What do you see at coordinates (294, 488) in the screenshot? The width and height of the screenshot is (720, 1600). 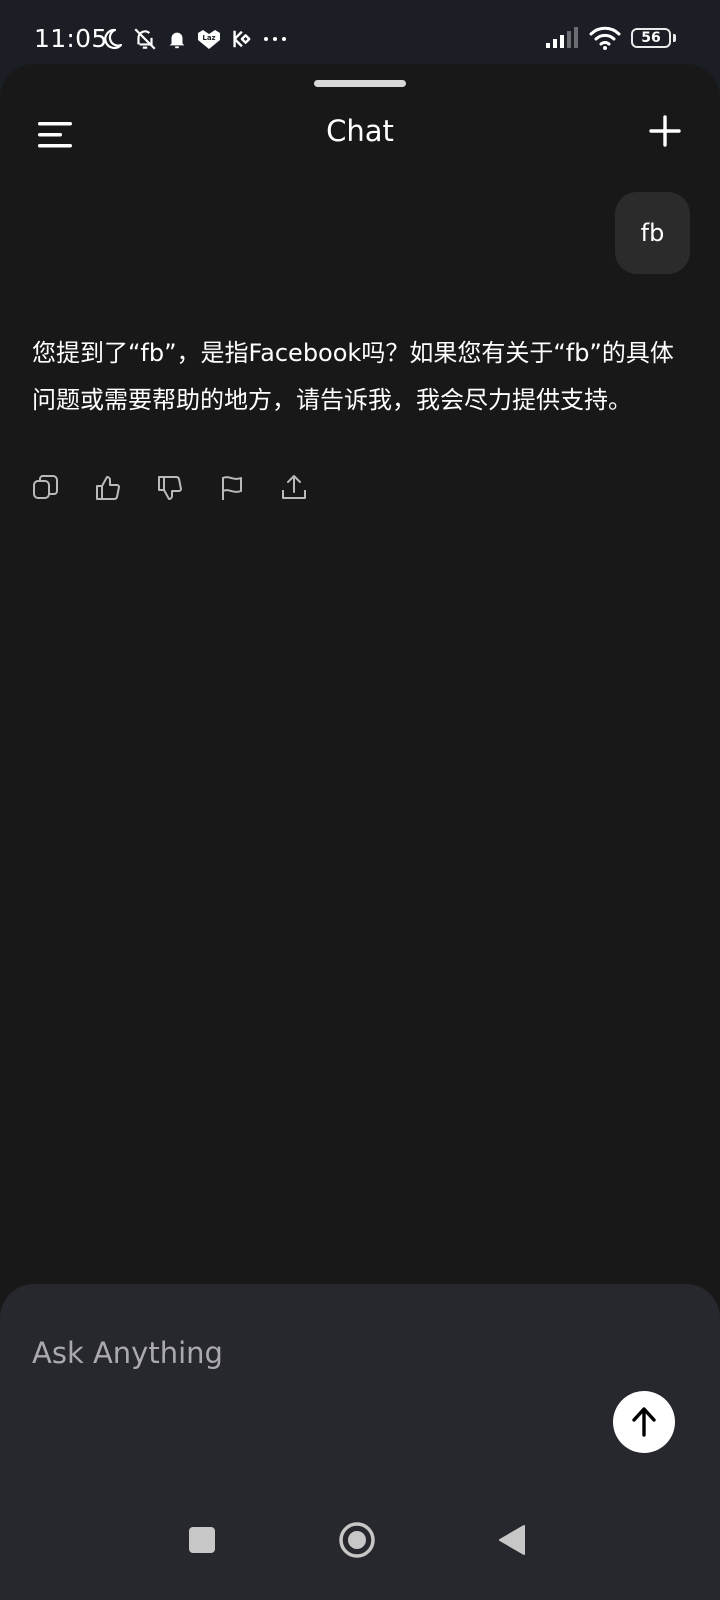 I see `share-icon` at bounding box center [294, 488].